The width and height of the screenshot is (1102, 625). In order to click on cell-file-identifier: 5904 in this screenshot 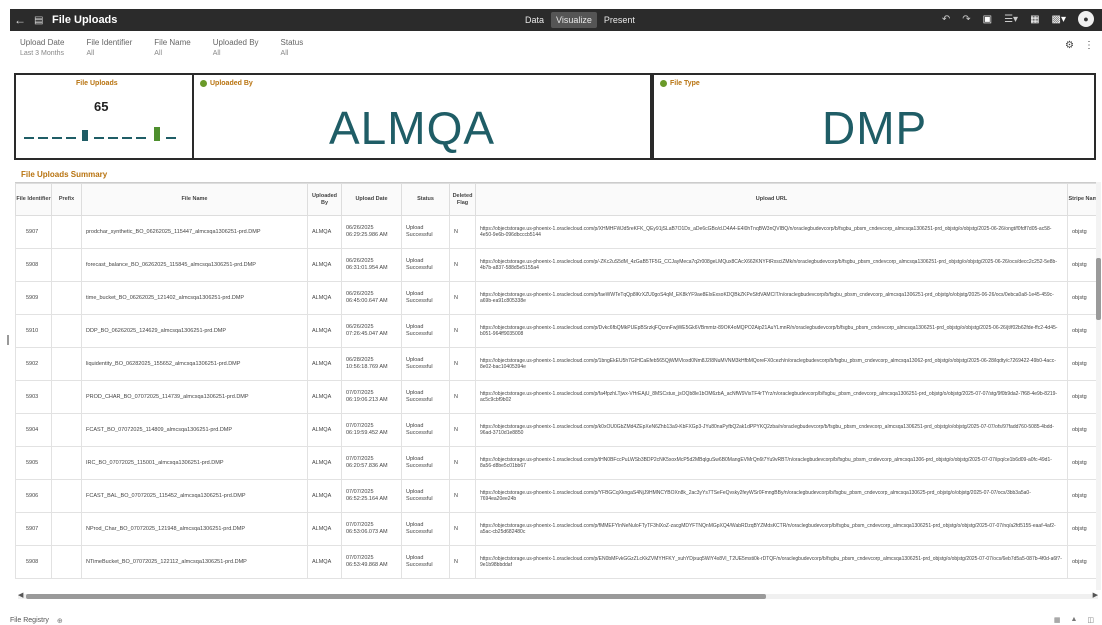, I will do `click(33, 430)`.